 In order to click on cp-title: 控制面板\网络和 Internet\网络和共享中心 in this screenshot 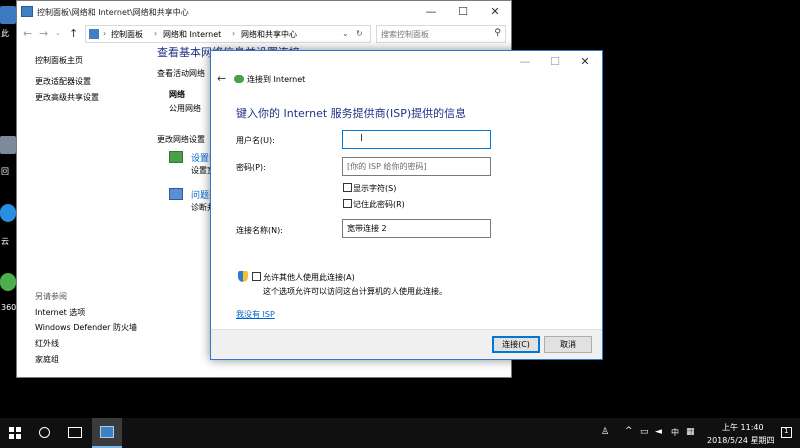, I will do `click(113, 12)`.